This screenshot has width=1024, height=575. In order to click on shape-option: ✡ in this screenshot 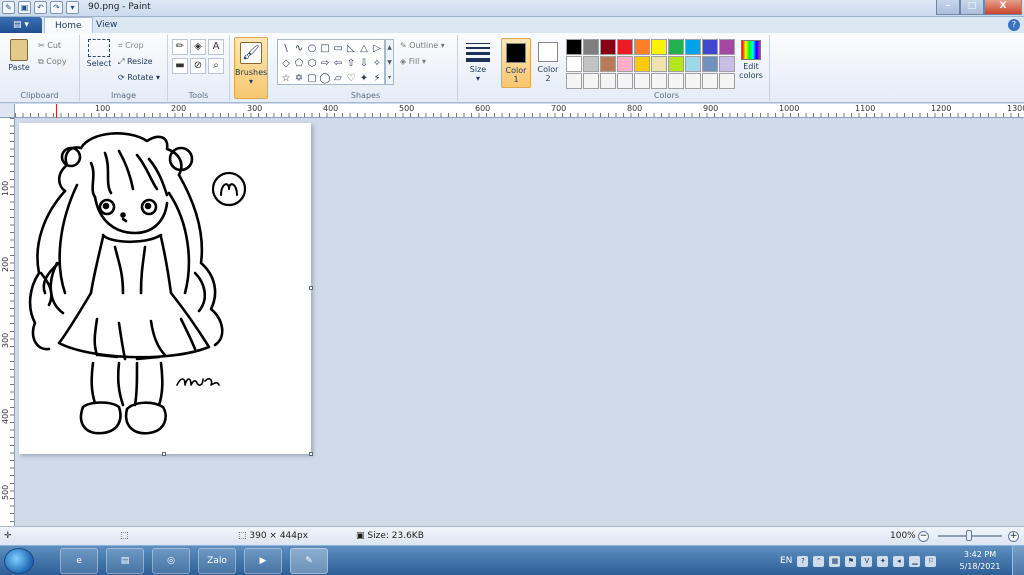, I will do `click(299, 79)`.